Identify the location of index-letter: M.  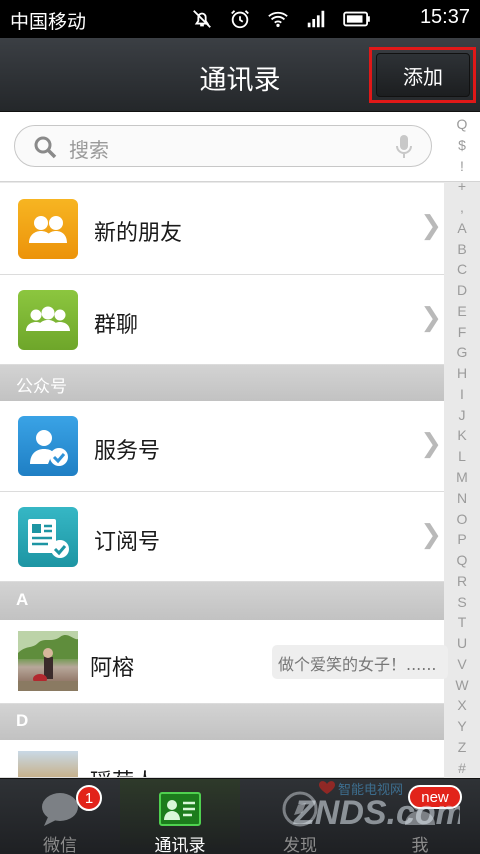
(462, 477).